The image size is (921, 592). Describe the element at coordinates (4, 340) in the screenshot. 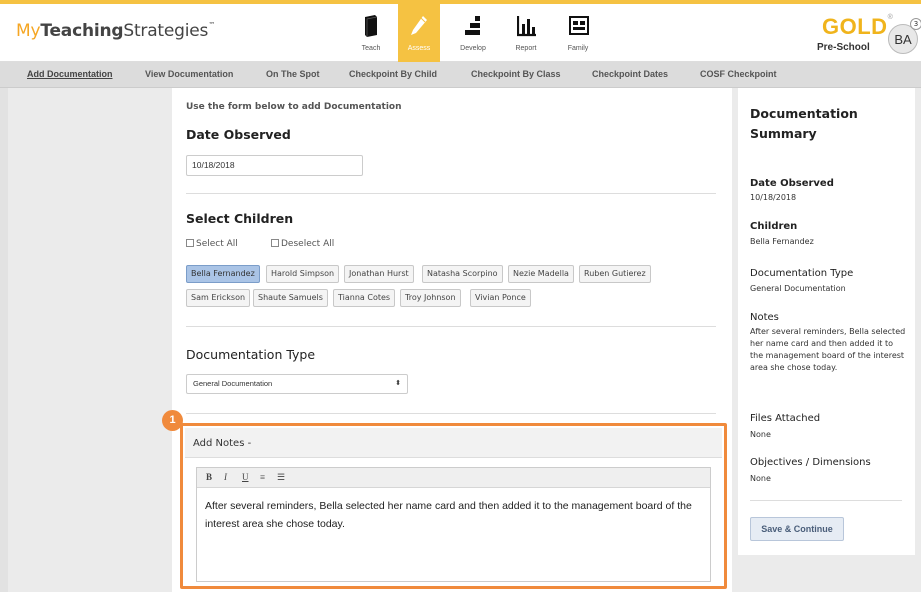

I see `left-gutter` at that location.